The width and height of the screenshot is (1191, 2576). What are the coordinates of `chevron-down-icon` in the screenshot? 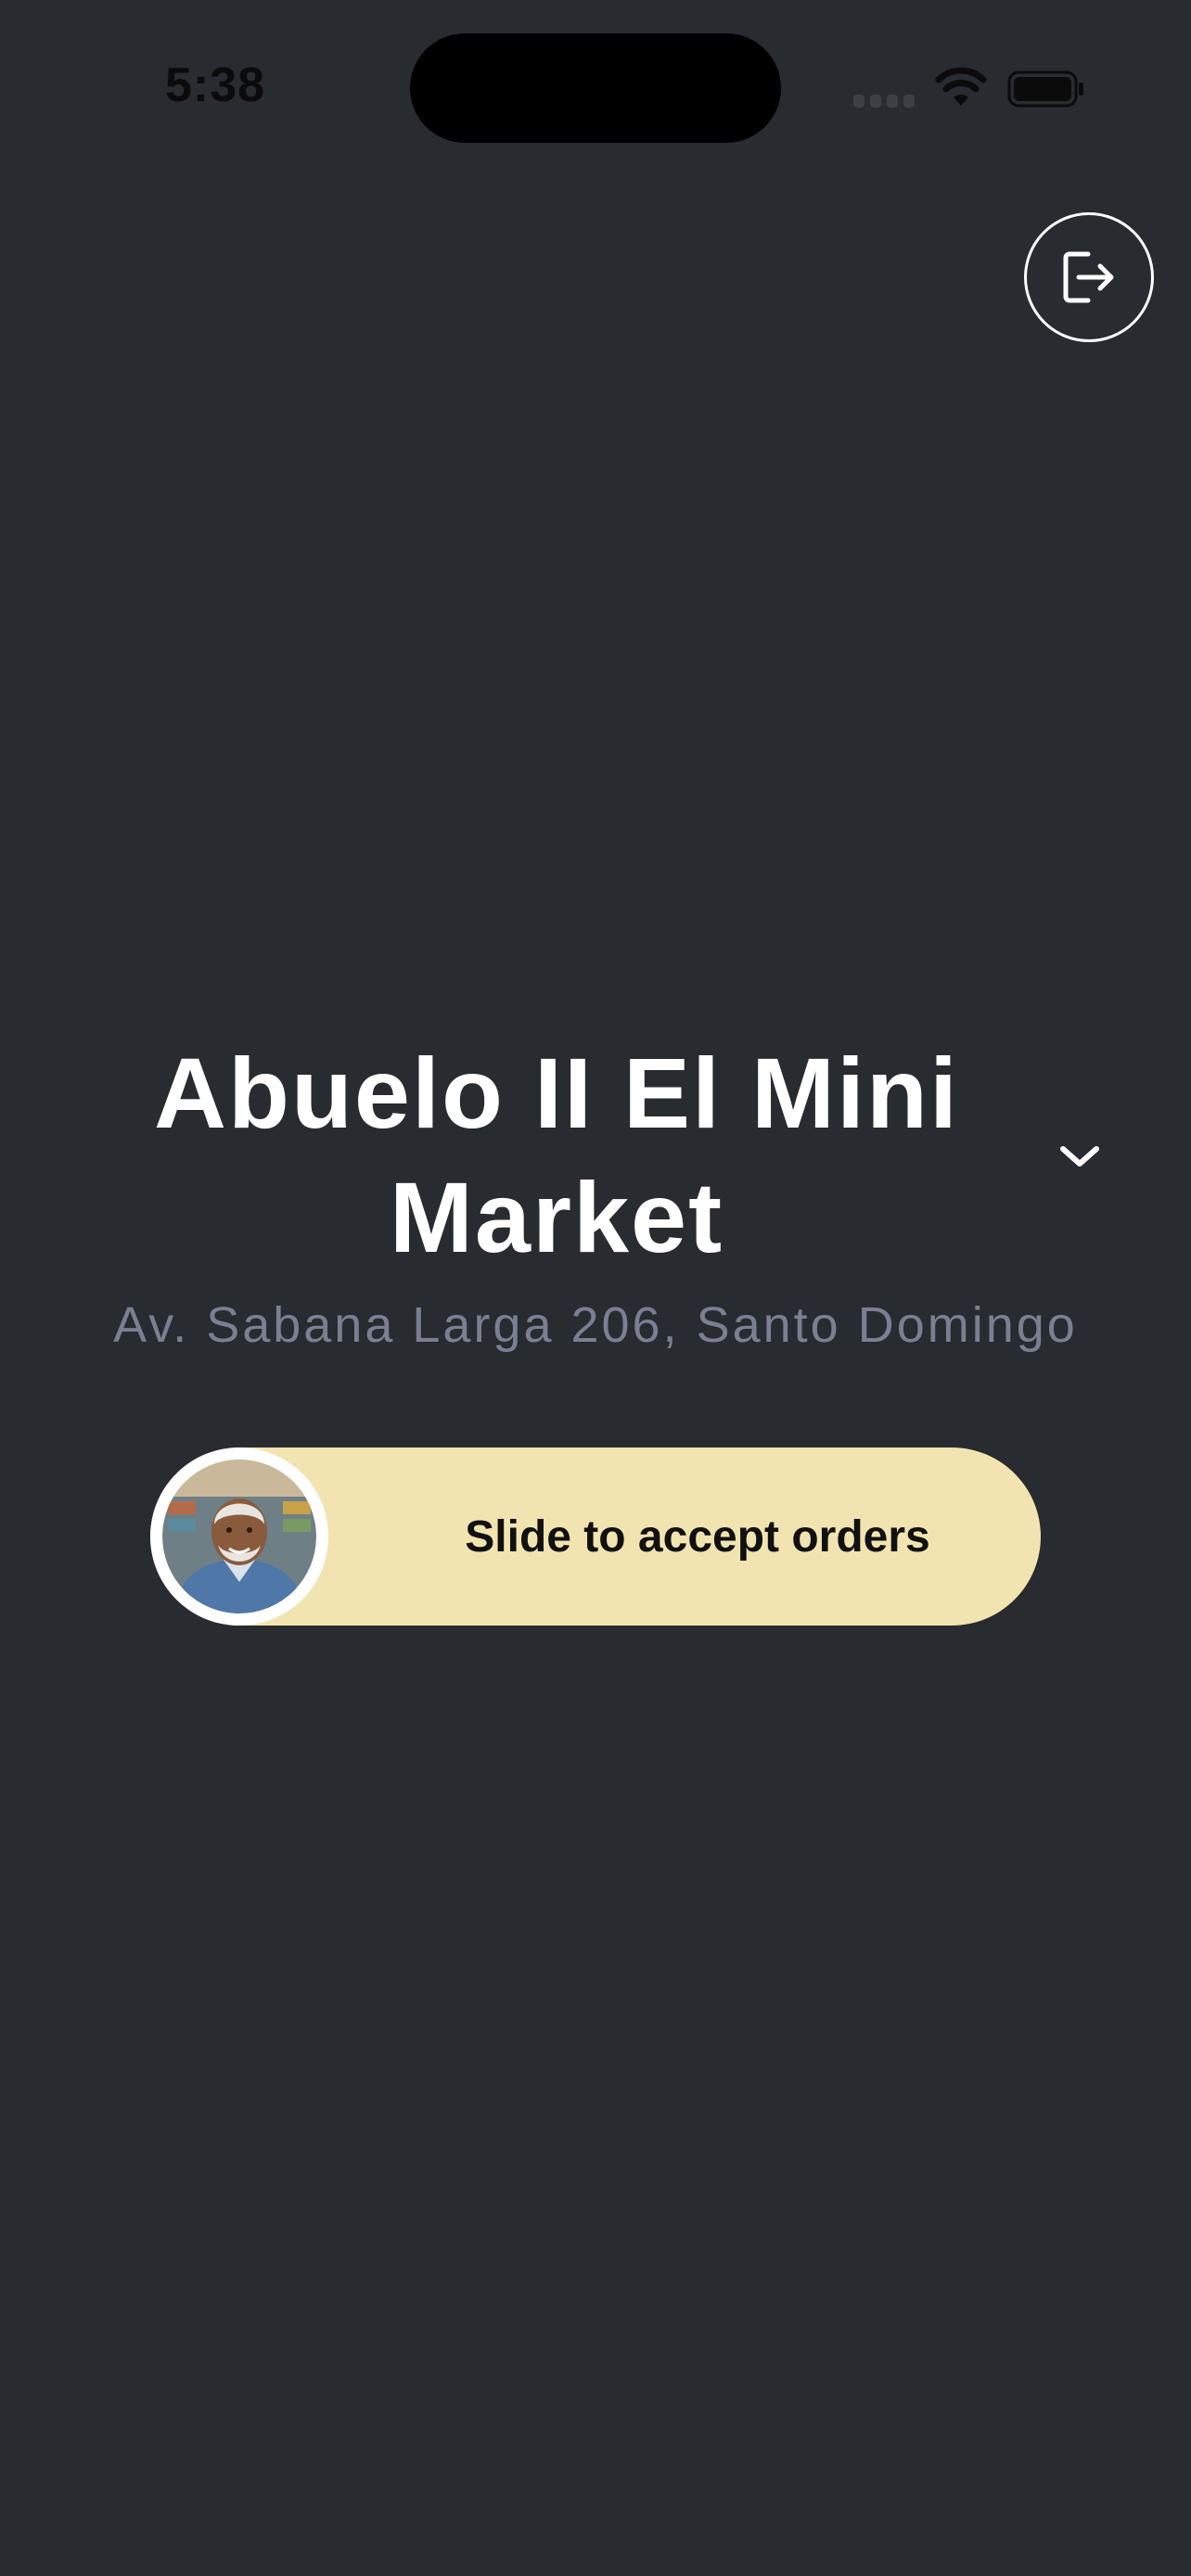 It's located at (1079, 1156).